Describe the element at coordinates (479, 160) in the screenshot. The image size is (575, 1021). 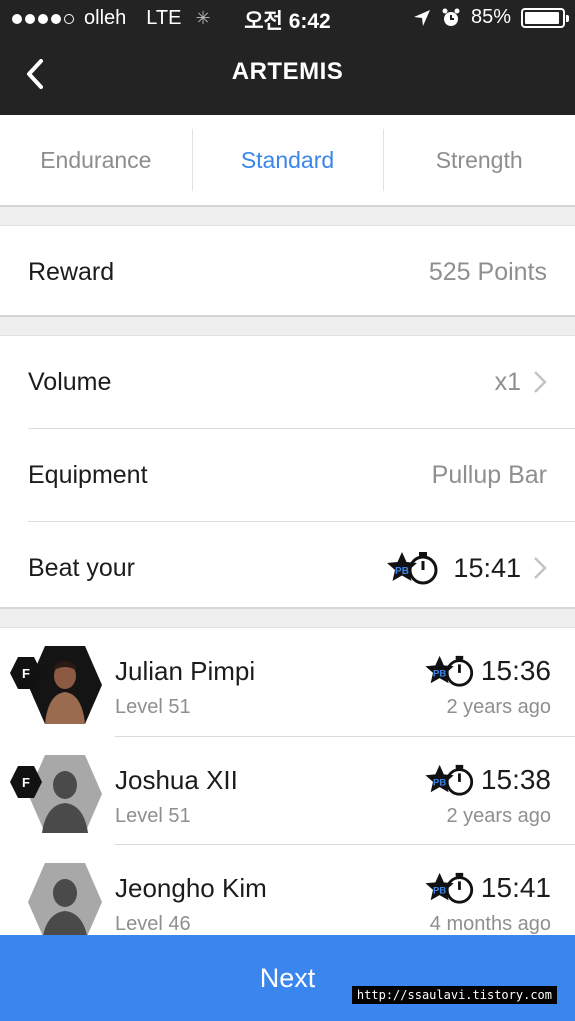
I see `tab-strength: Strength` at that location.